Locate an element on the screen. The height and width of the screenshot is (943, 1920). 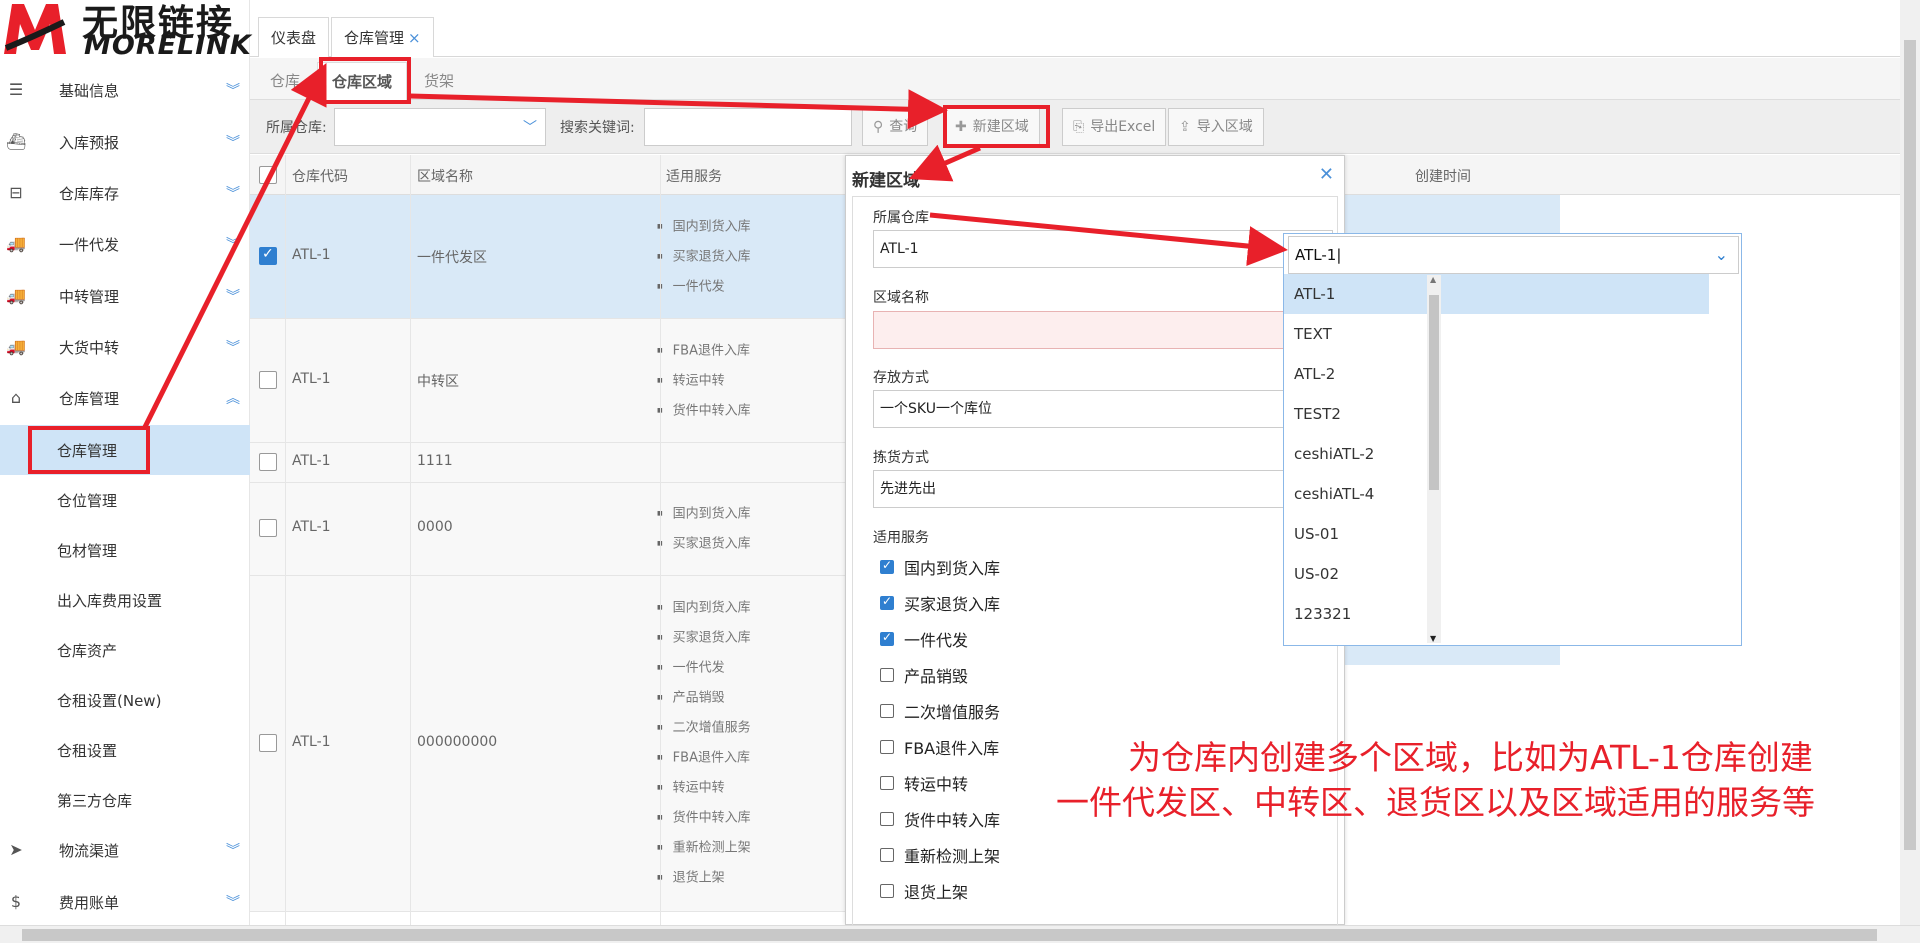
excel-icon: ⎘ is located at coordinates (1079, 127).